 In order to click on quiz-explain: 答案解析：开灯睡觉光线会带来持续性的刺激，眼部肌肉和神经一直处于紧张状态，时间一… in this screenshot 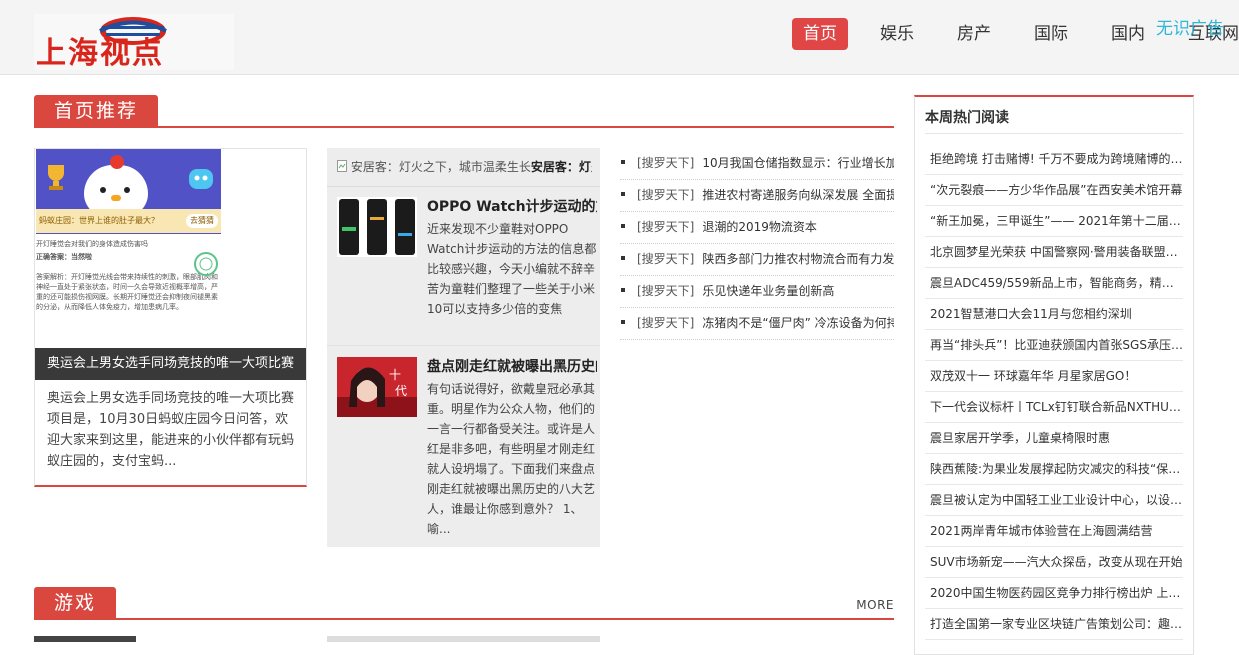, I will do `click(127, 292)`.